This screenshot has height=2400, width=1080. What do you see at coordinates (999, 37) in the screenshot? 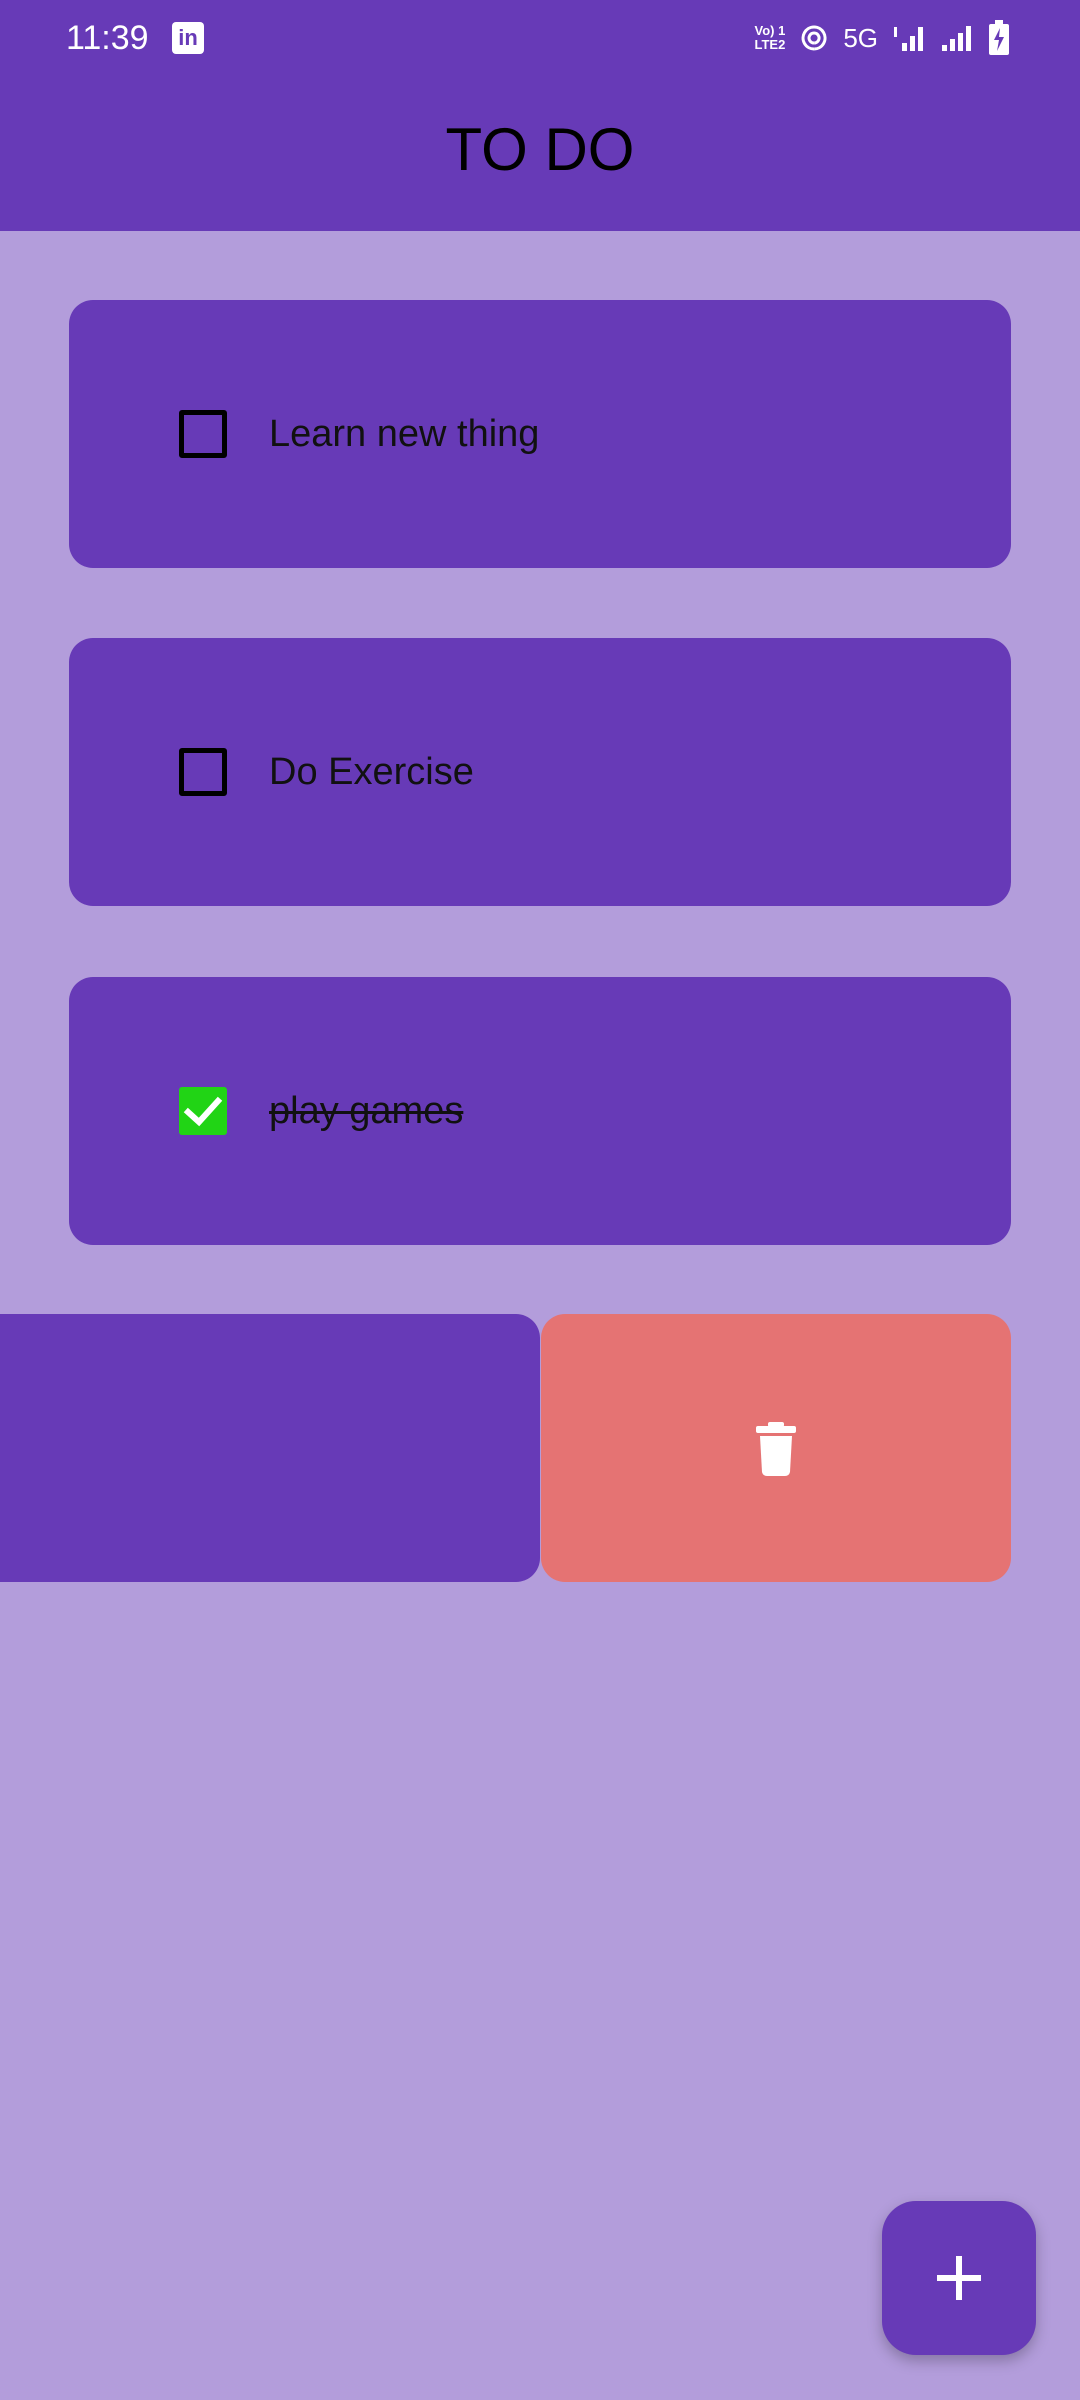
I see `battery-charging-icon` at bounding box center [999, 37].